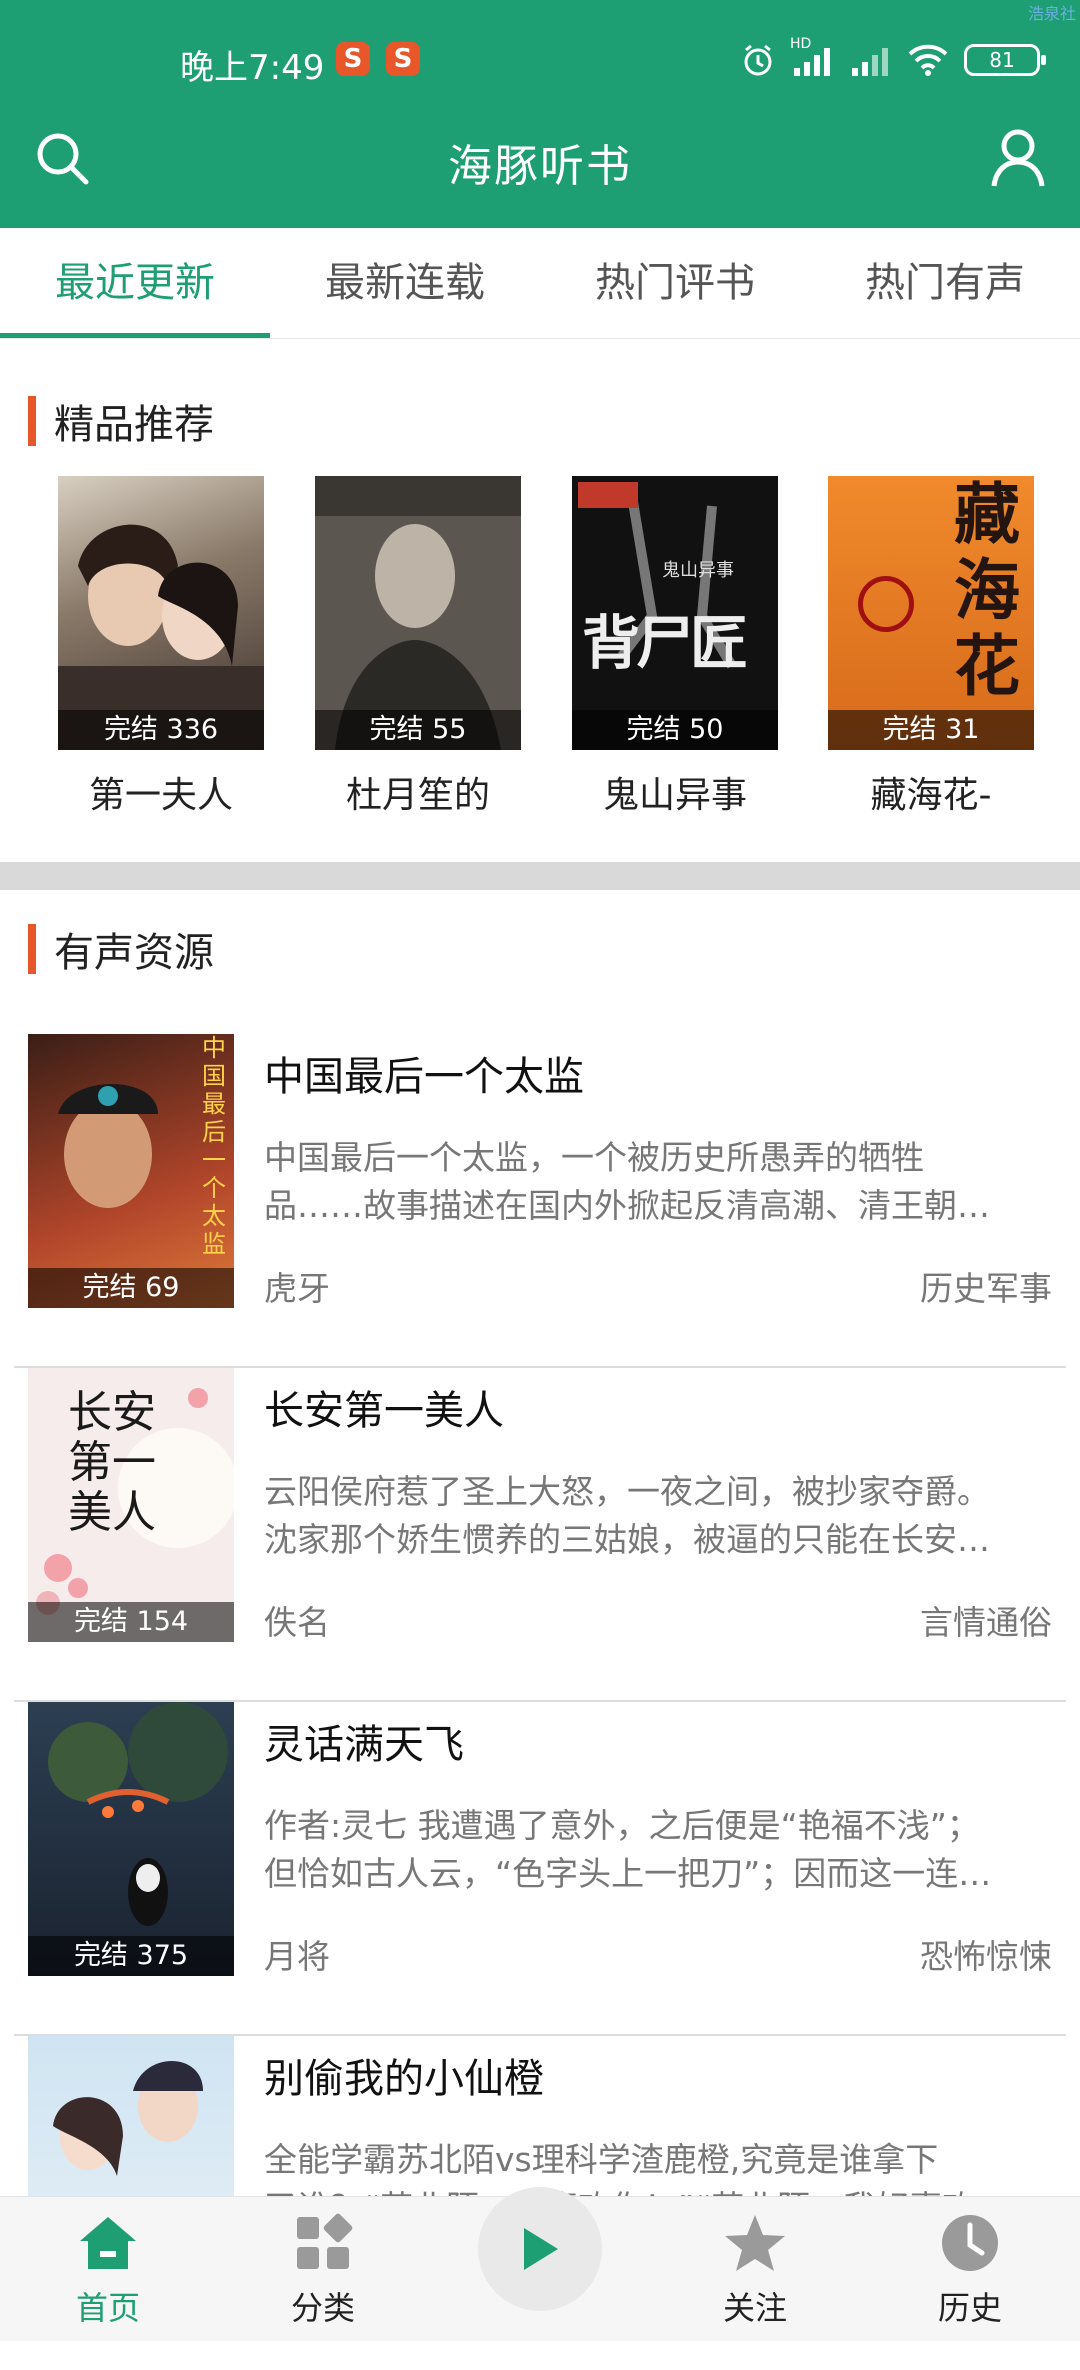  Describe the element at coordinates (131, 1622) in the screenshot. I see `status-badge: 完结 154` at that location.